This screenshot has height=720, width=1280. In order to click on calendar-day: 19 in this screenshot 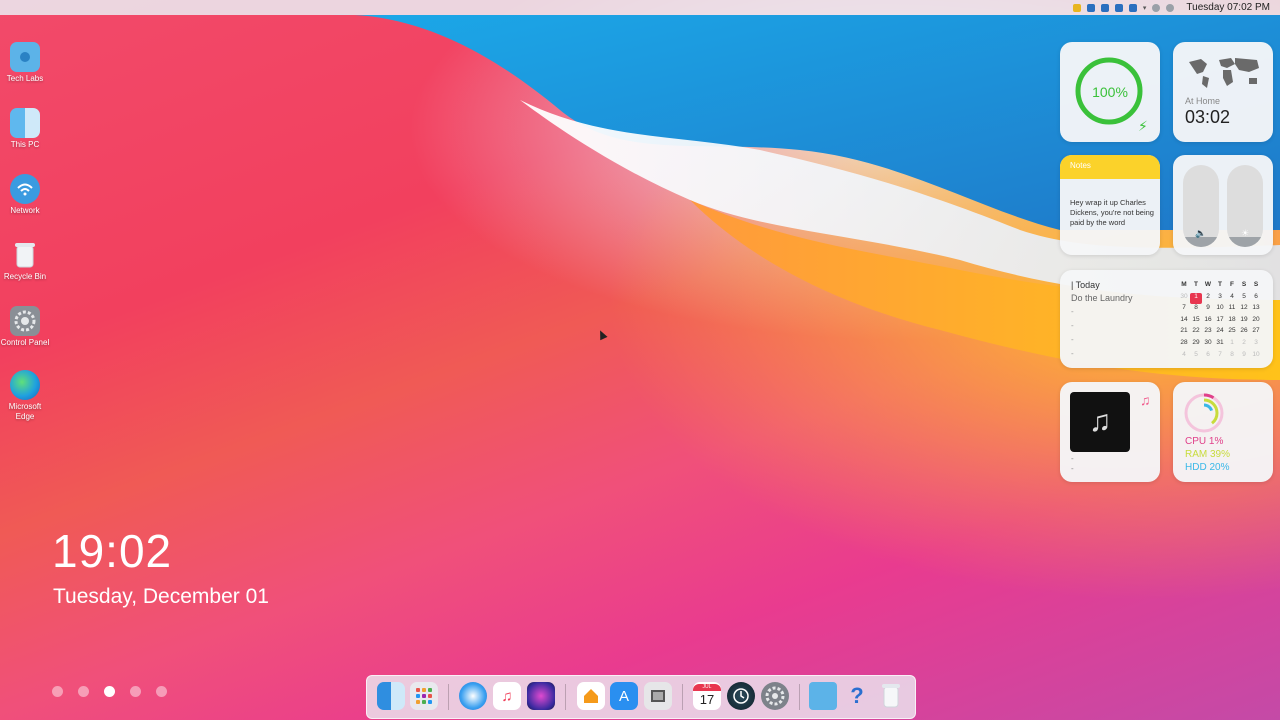, I will do `click(1244, 322)`.